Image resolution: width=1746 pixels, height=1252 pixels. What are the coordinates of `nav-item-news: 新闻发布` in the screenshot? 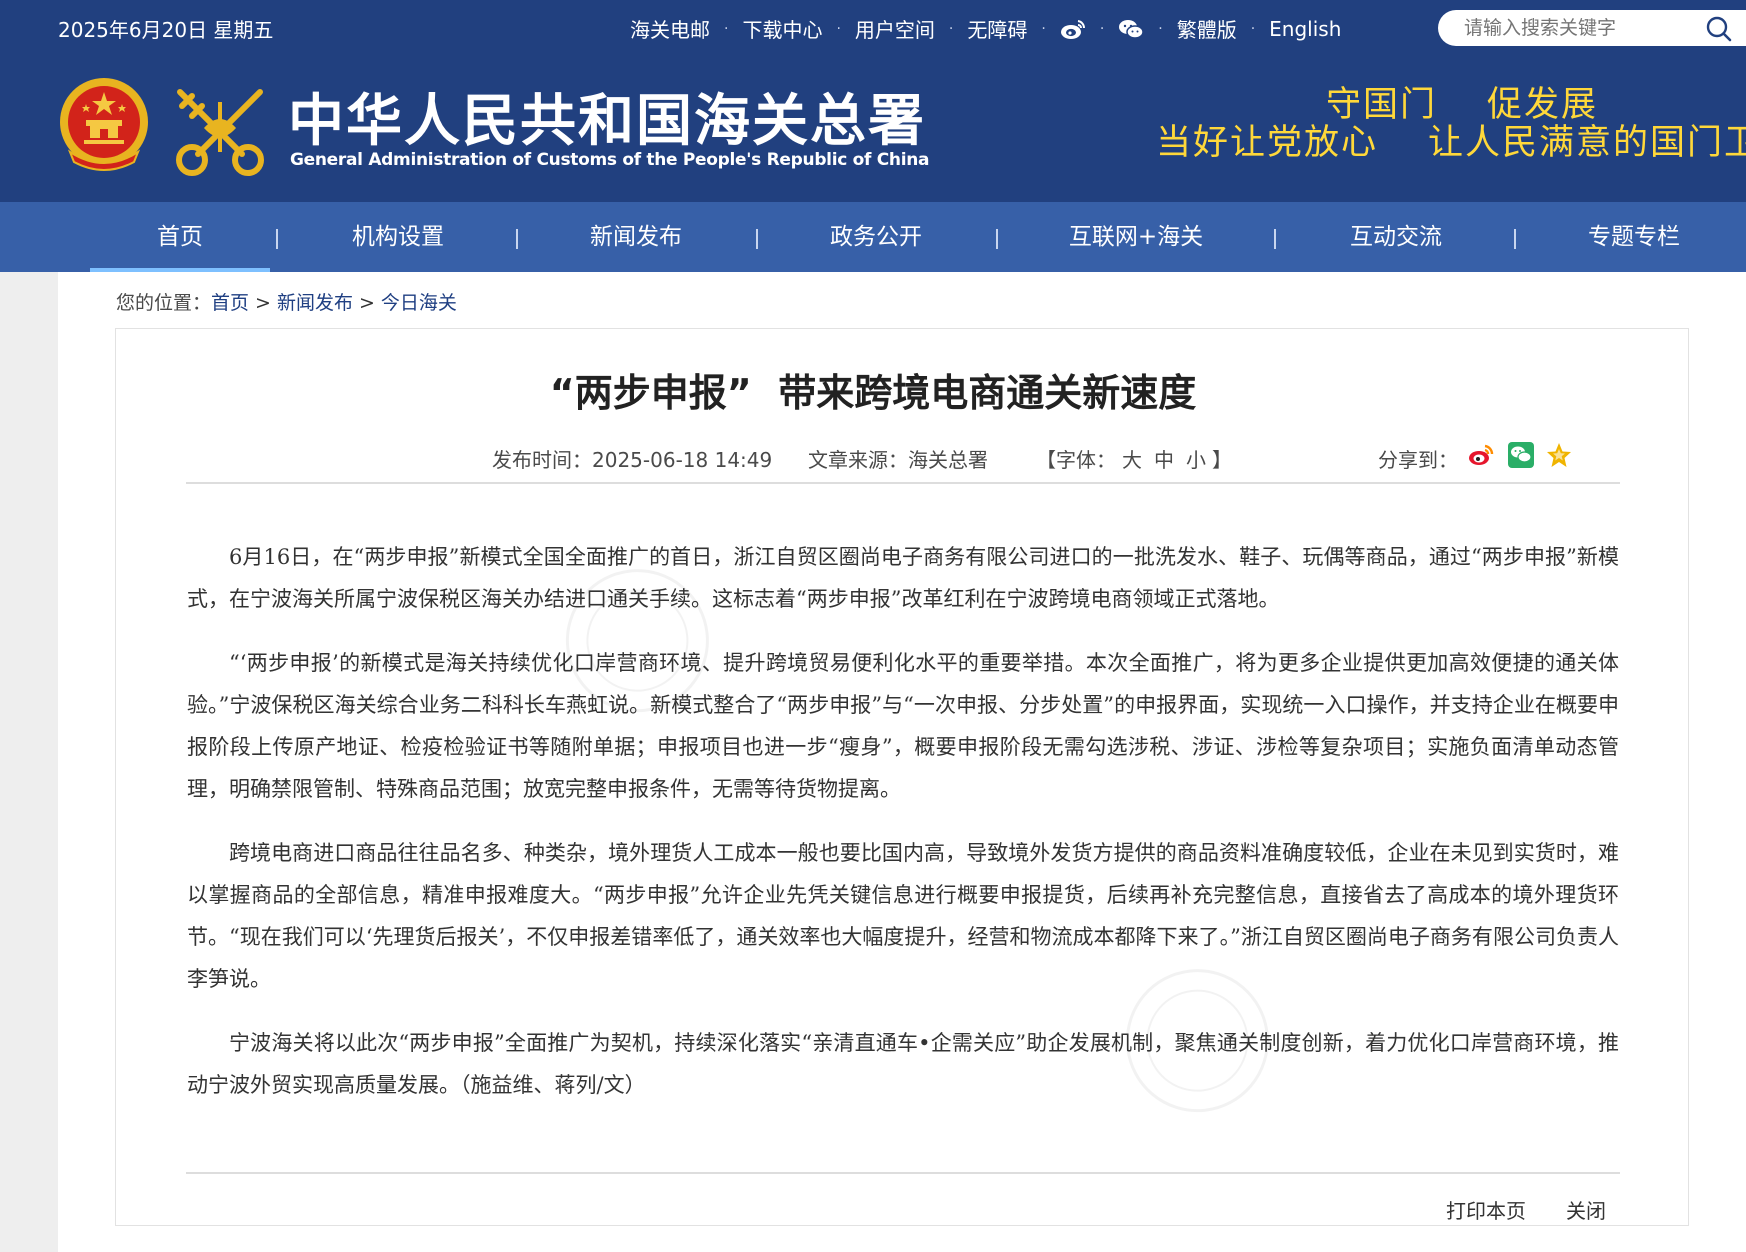 It's located at (636, 237).